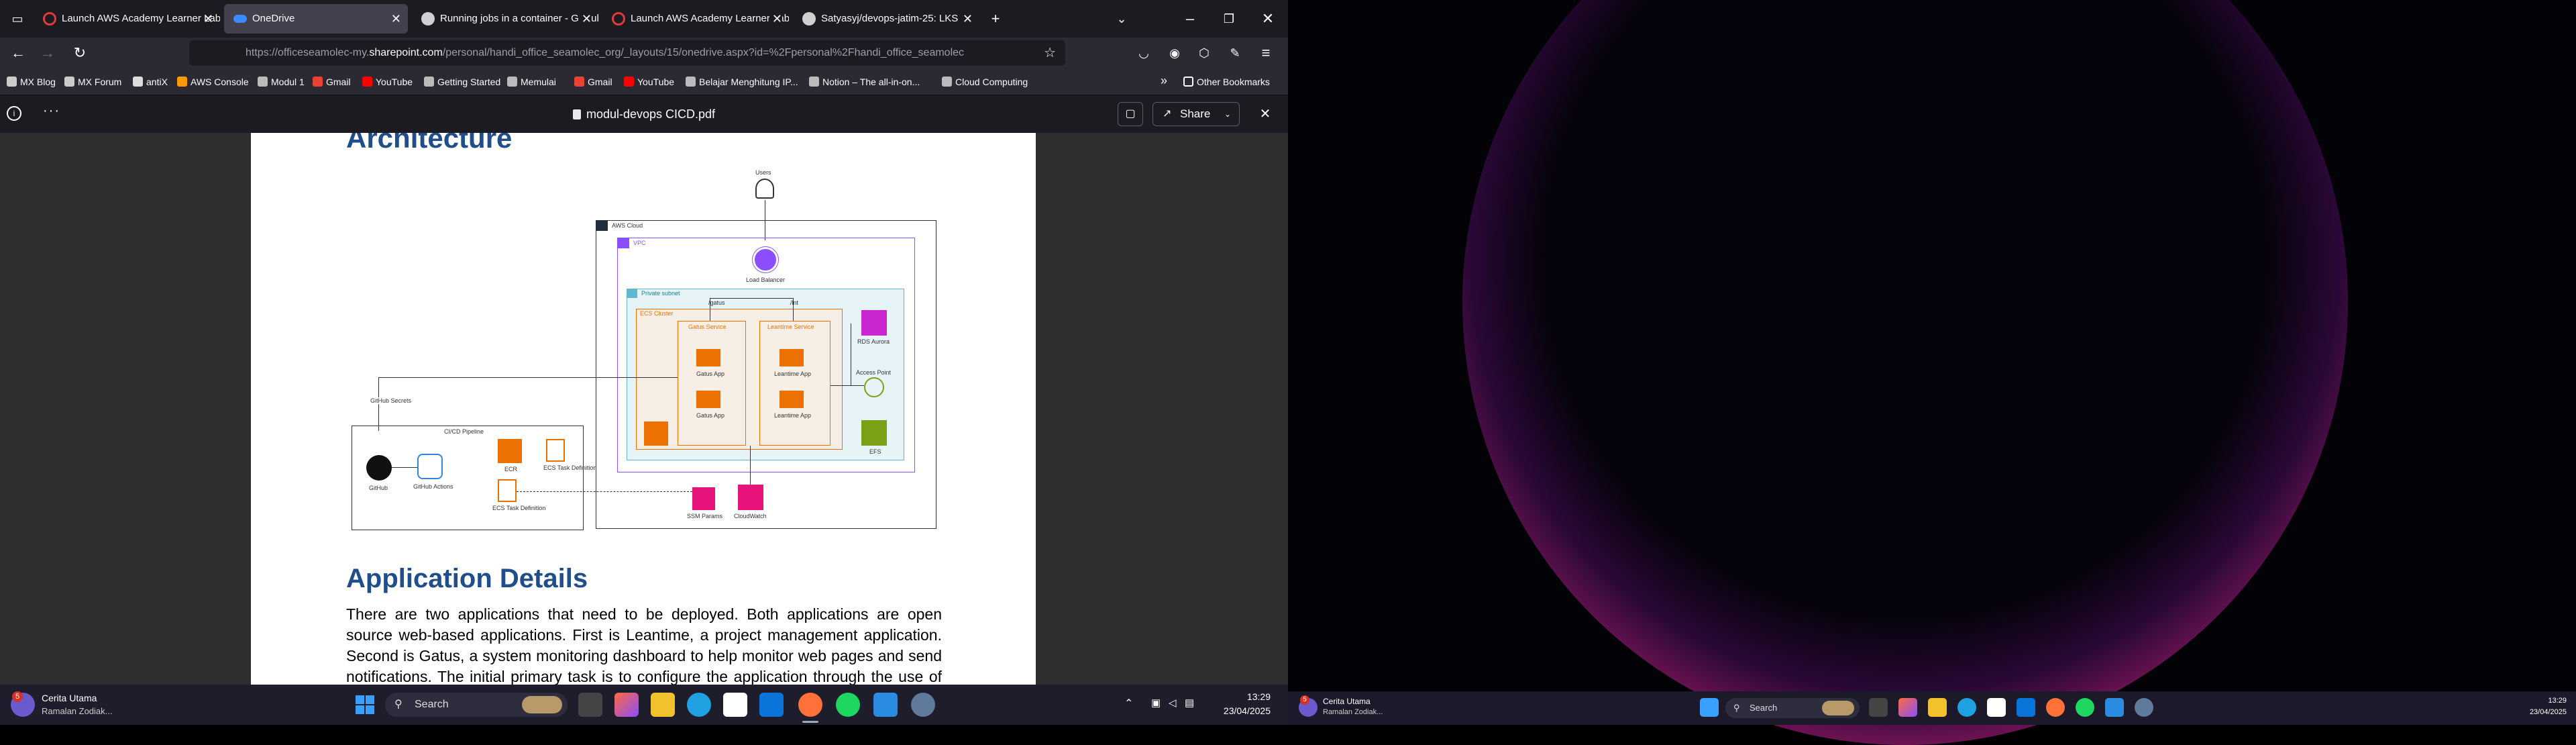 The image size is (2576, 745). What do you see at coordinates (213, 82) in the screenshot?
I see `bookmark-item: AWS Console` at bounding box center [213, 82].